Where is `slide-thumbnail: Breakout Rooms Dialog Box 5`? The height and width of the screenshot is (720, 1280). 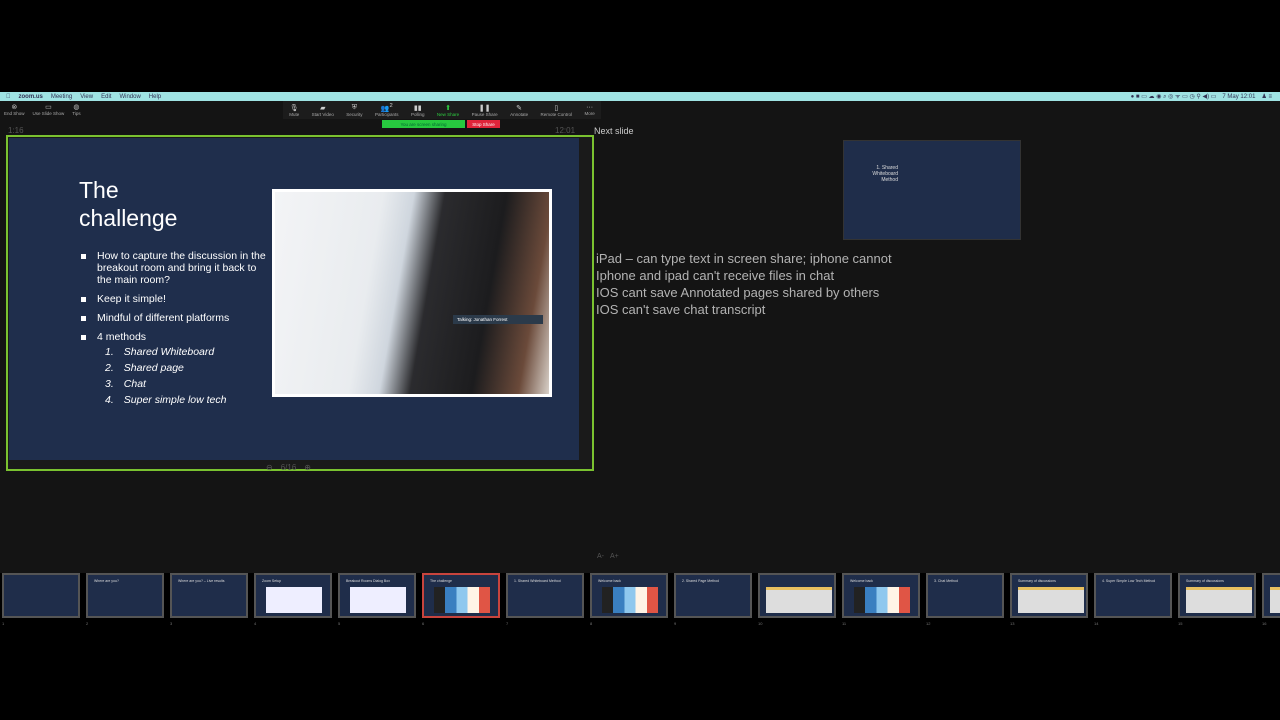
slide-thumbnail: Breakout Rooms Dialog Box 5 is located at coordinates (377, 599).